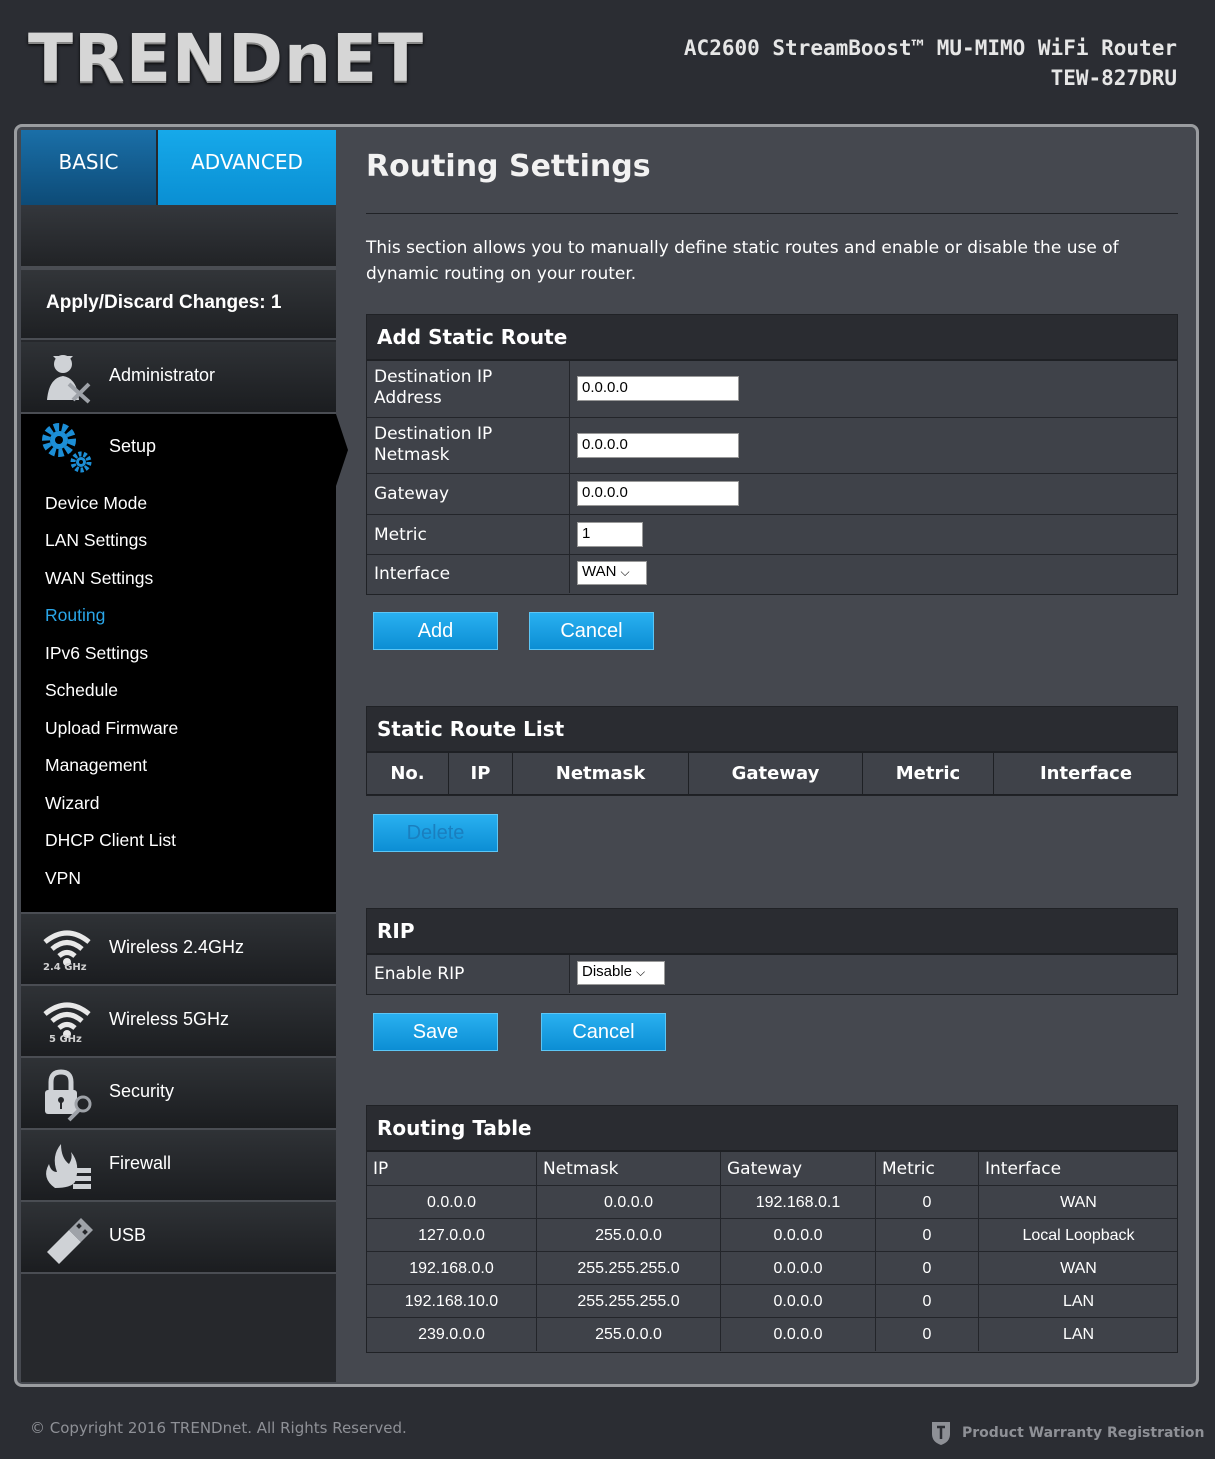 The height and width of the screenshot is (1459, 1215). I want to click on administrator-icon, so click(69, 379).